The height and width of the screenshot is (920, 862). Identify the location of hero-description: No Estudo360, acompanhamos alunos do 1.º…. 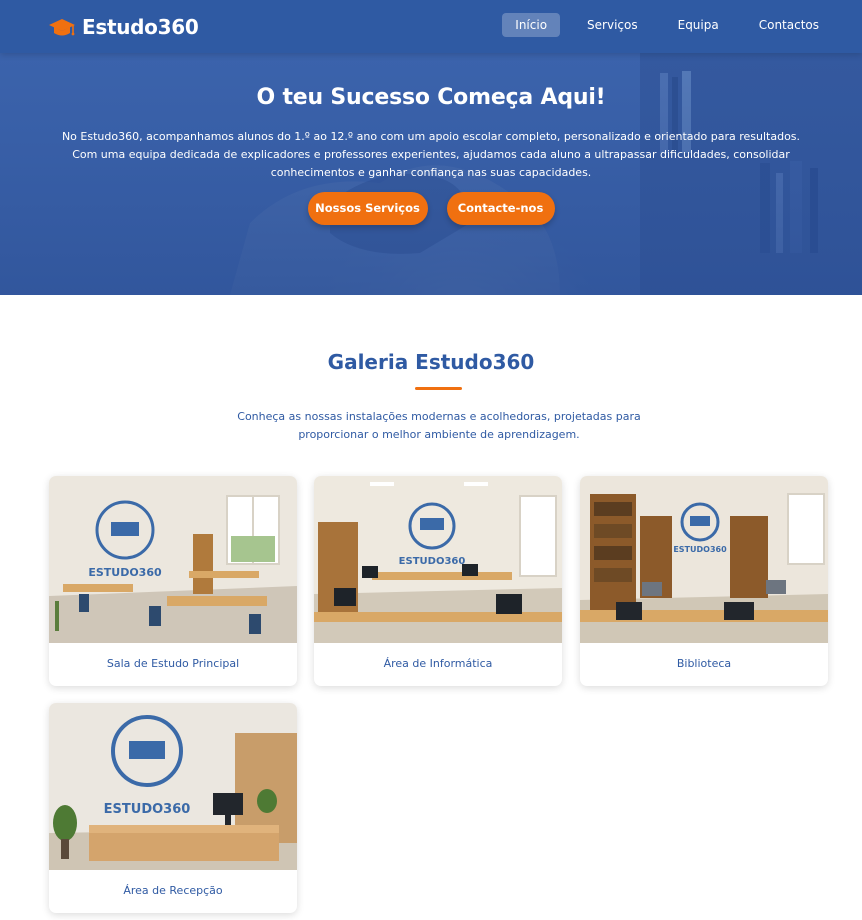
(431, 155).